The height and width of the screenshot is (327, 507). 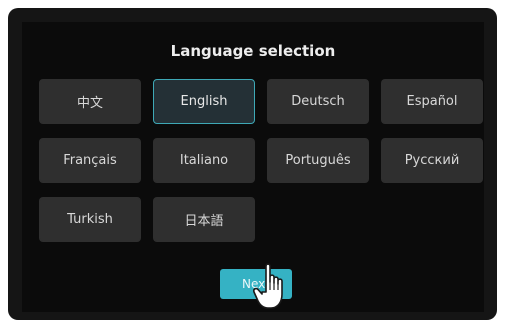 I want to click on language-button-espanol: Español, so click(x=432, y=101).